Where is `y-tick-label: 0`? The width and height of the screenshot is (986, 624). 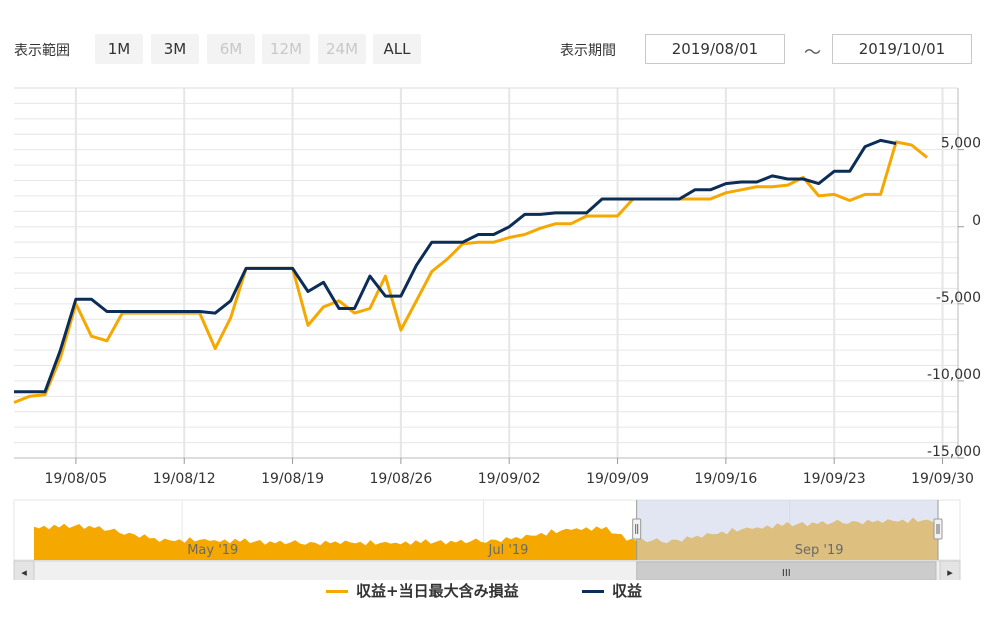 y-tick-label: 0 is located at coordinates (976, 221).